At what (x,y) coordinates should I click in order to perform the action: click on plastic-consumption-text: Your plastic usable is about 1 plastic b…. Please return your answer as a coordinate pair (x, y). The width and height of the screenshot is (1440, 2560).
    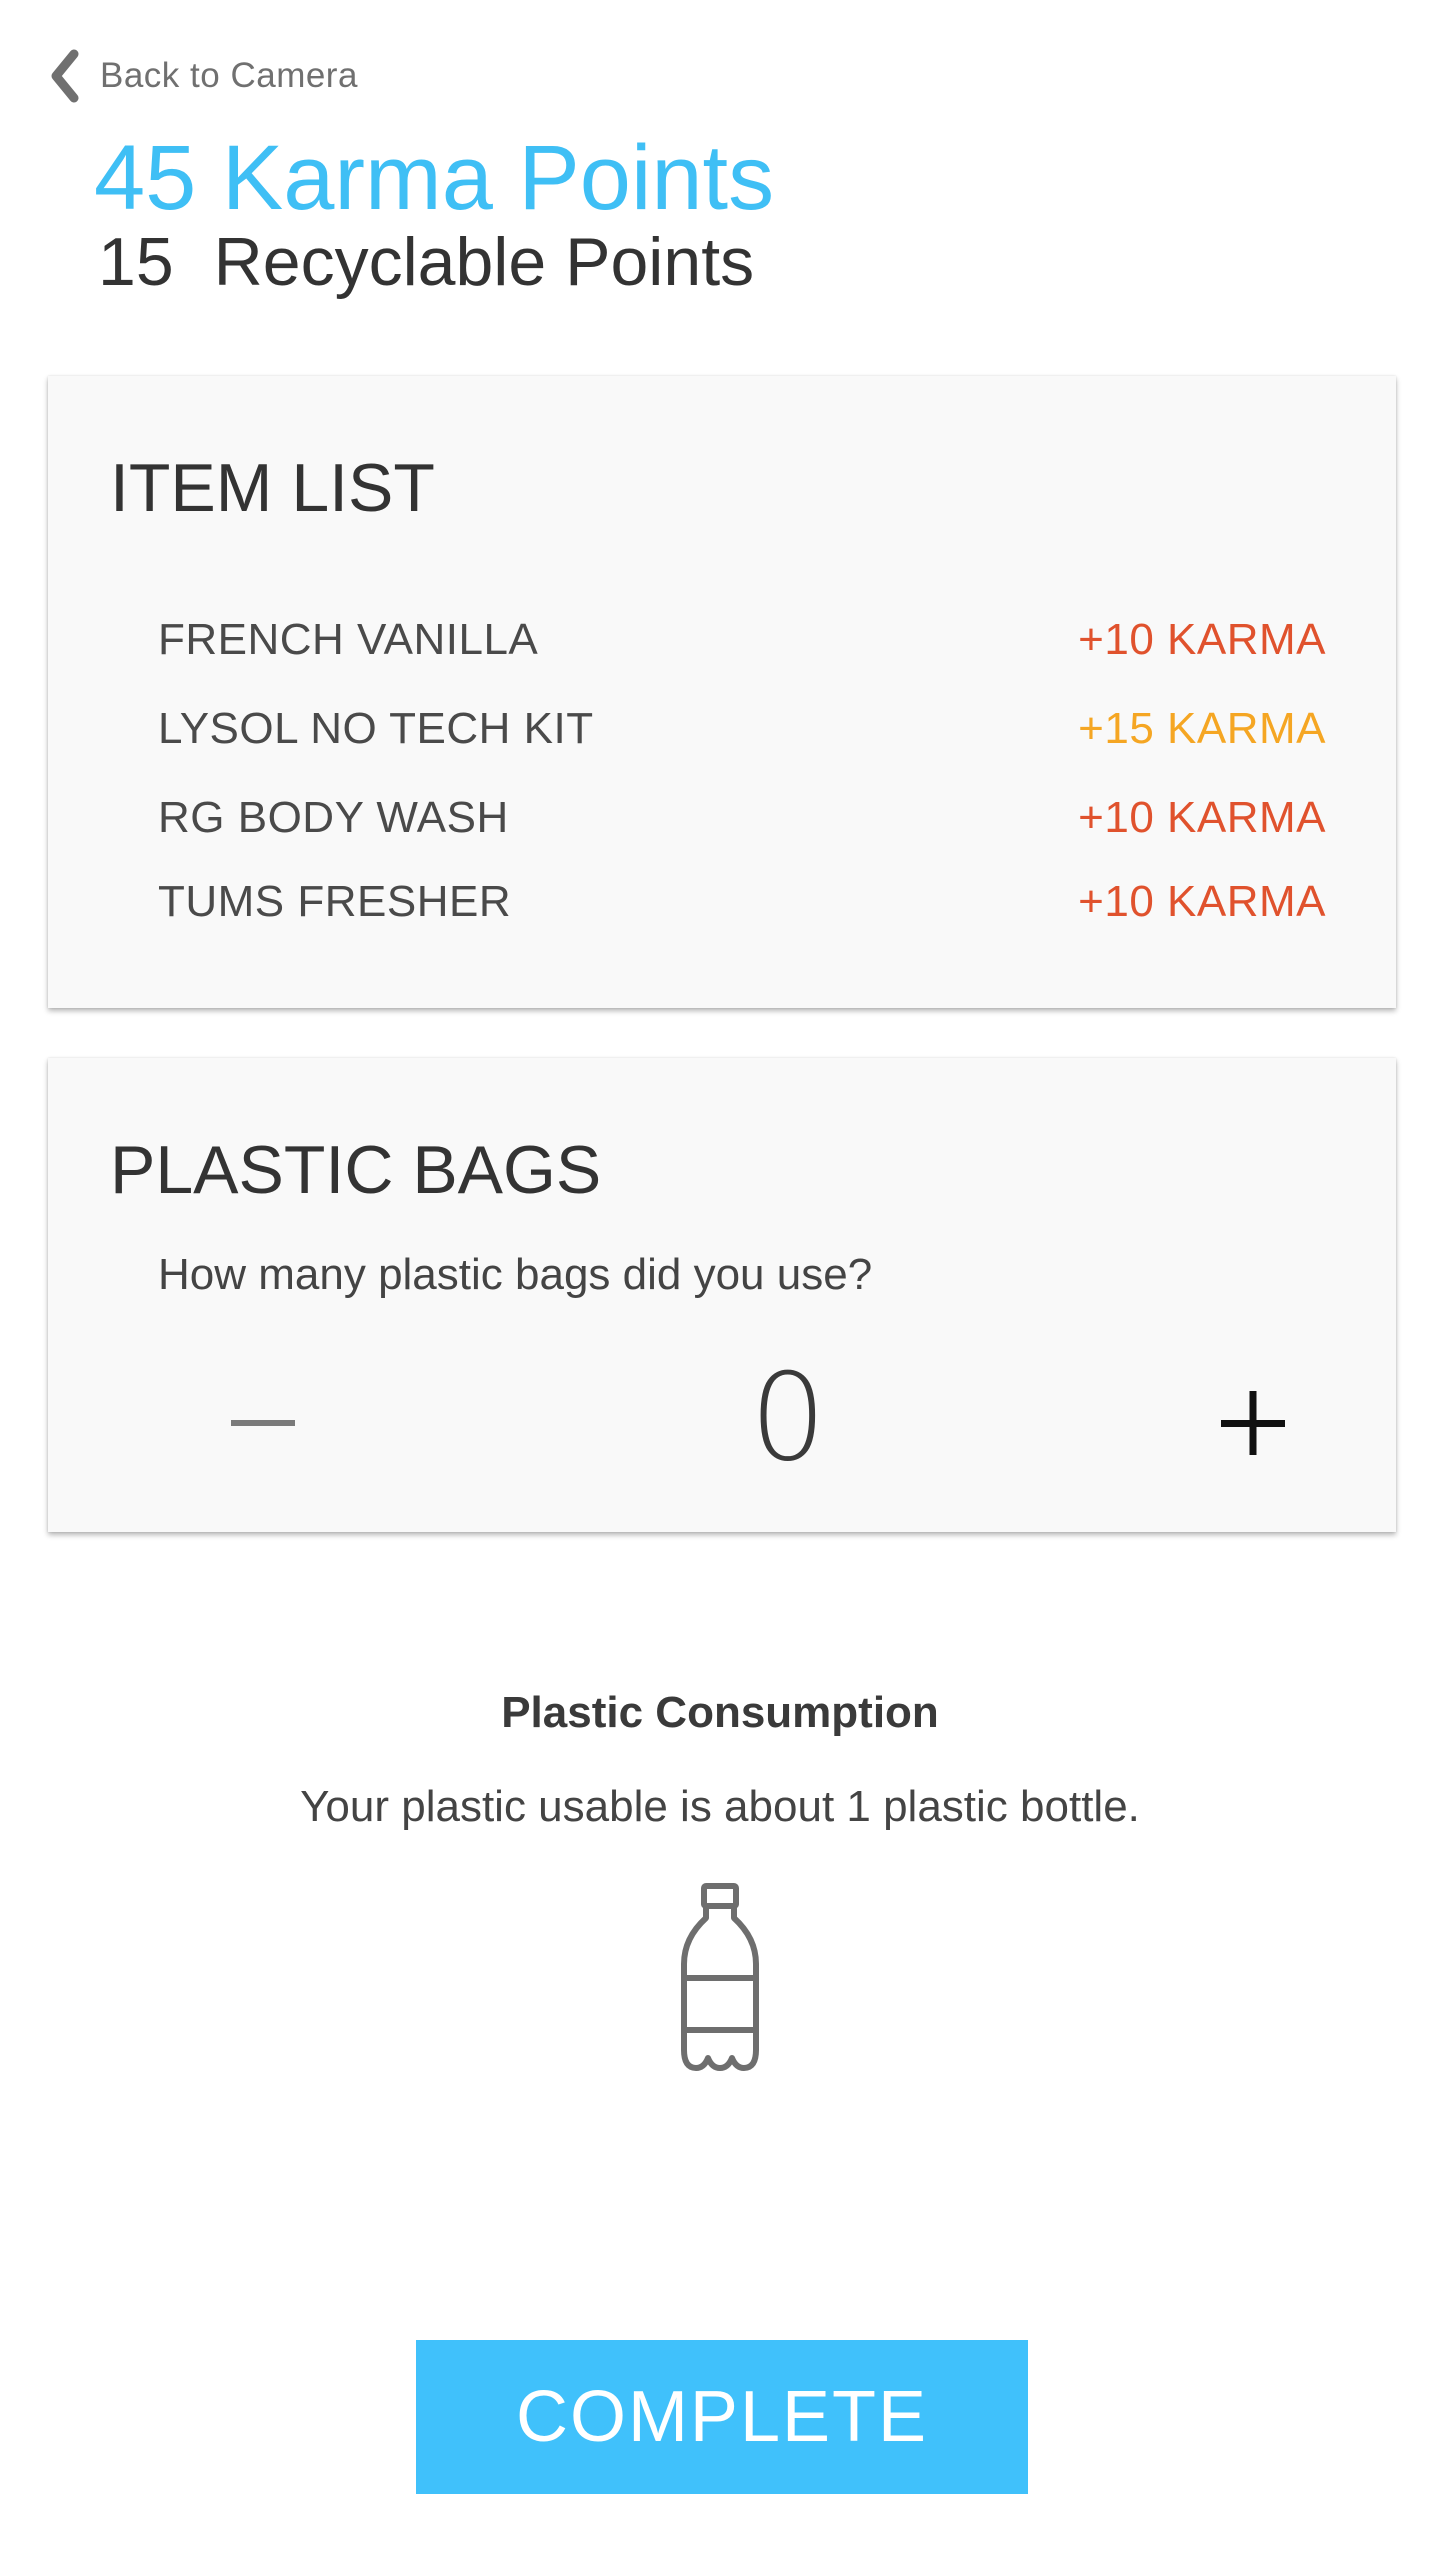
    Looking at the image, I should click on (720, 1806).